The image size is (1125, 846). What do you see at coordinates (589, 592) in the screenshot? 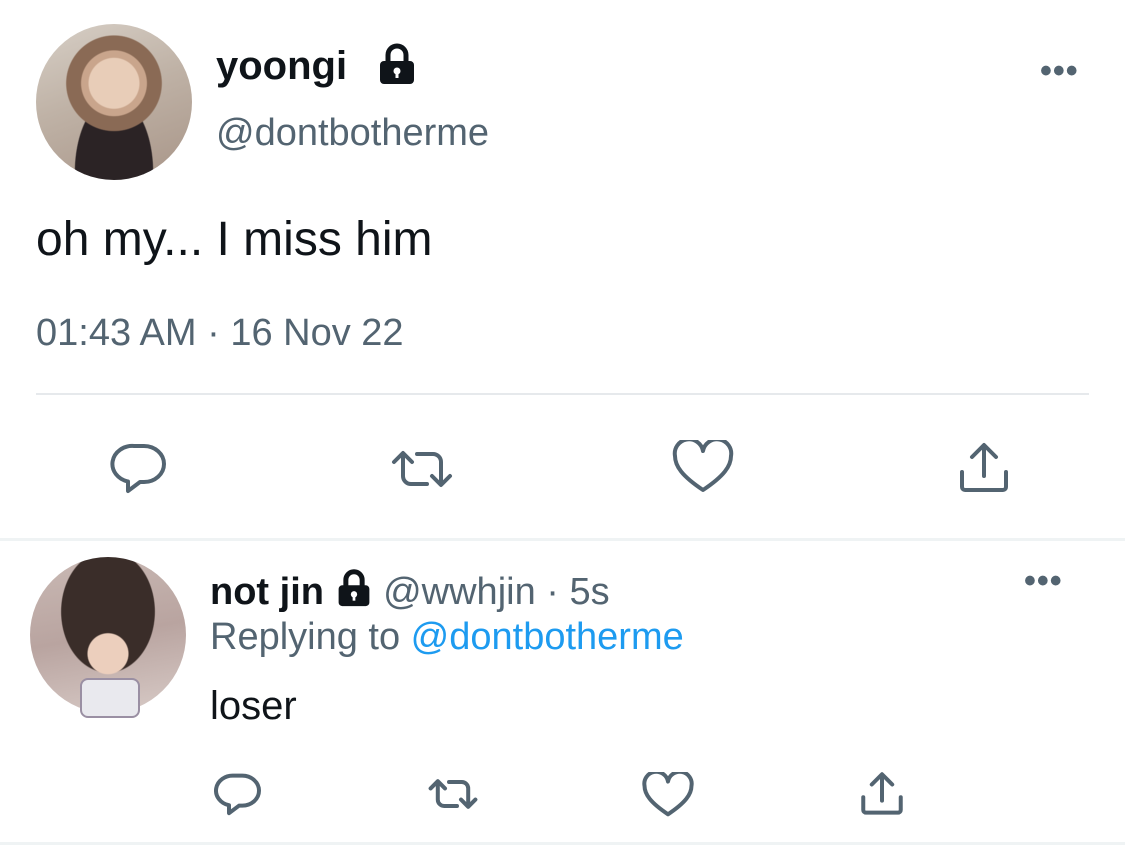
I see `reply-tweet-age: 5s` at bounding box center [589, 592].